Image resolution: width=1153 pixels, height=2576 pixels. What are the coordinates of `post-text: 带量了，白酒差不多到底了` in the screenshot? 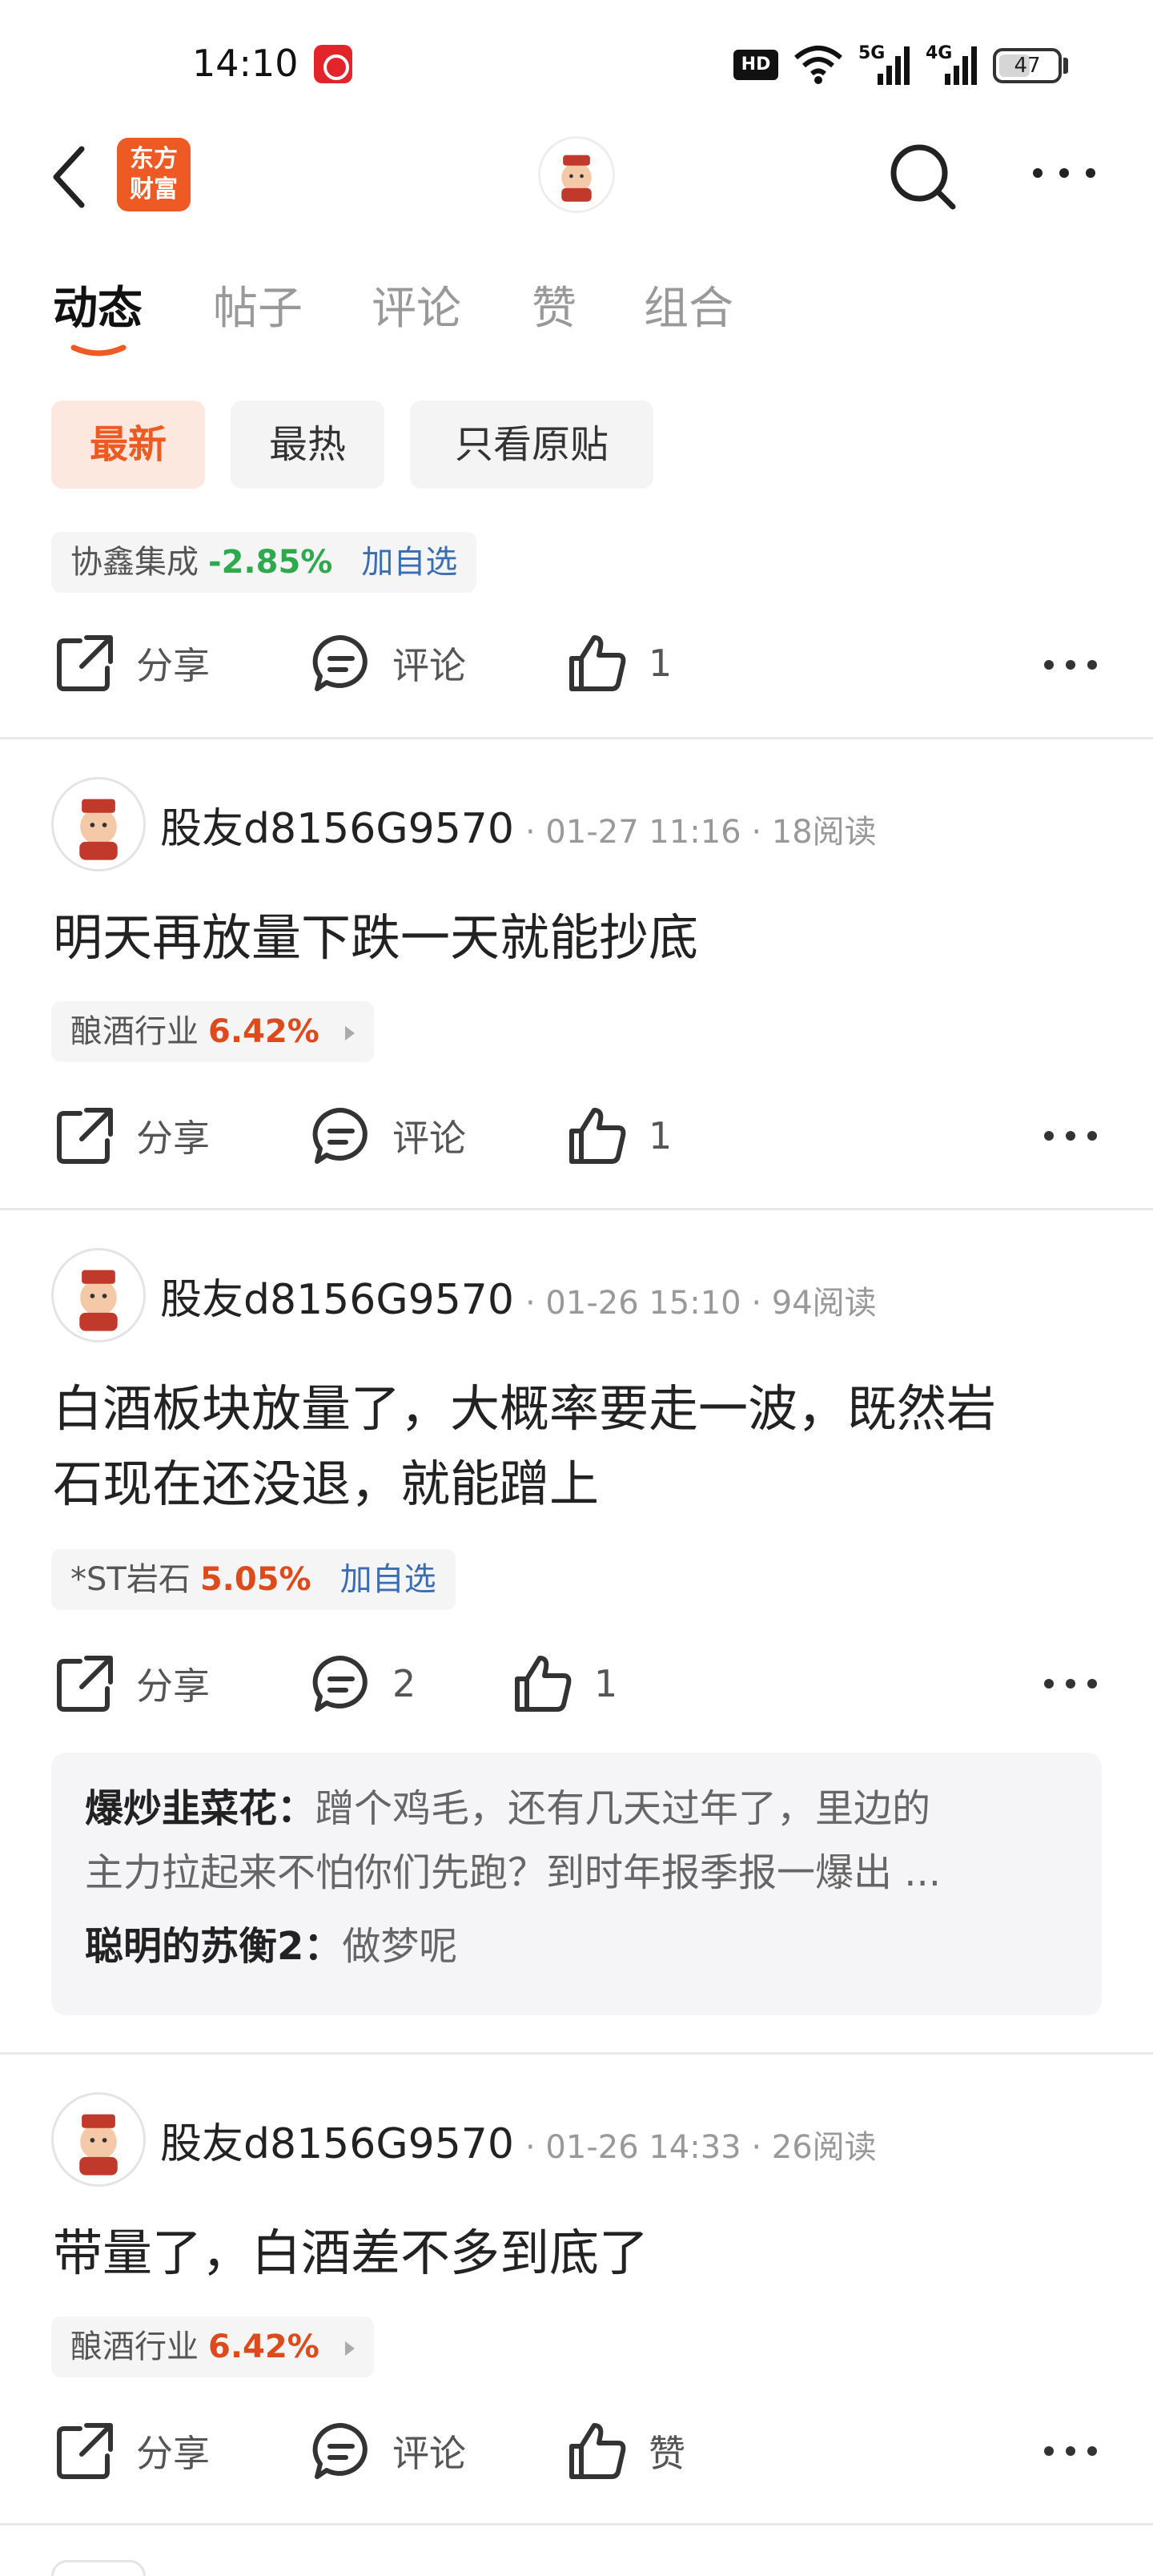 It's located at (581, 2253).